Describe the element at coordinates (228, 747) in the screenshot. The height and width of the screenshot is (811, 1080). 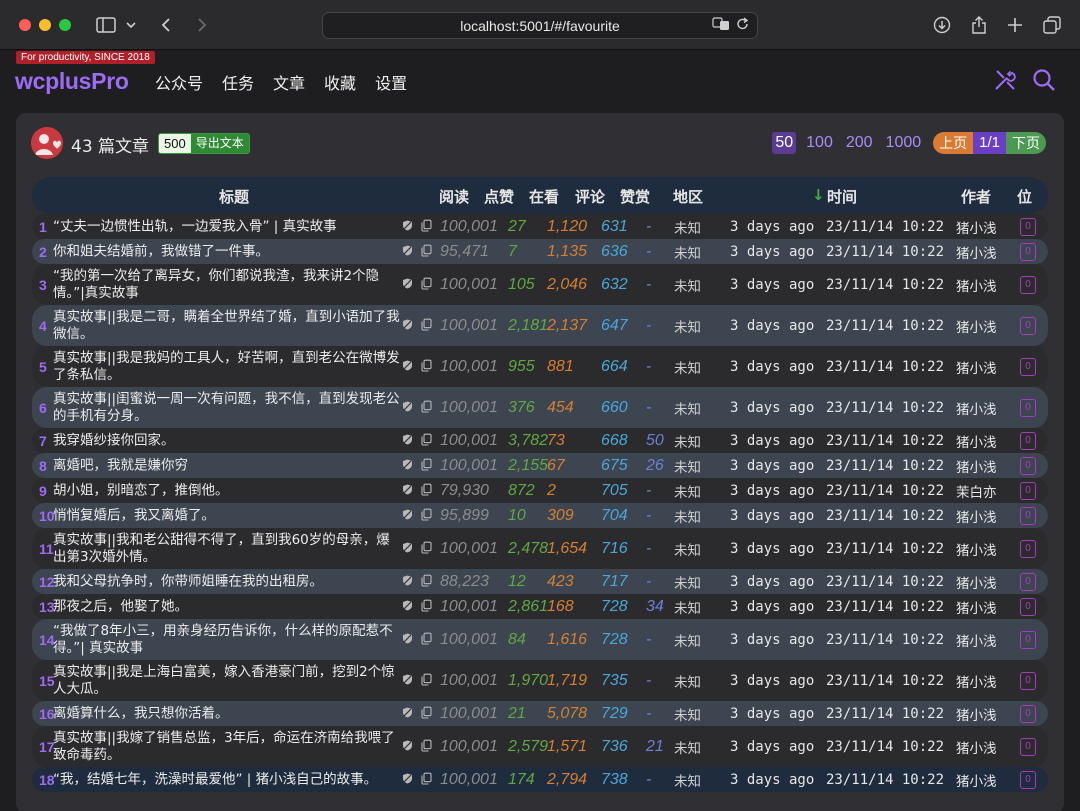
I see `article-title-link: 真实故事||我嫁了销售总监，3年后，命运在济南给我喂了致命毒药。` at that location.